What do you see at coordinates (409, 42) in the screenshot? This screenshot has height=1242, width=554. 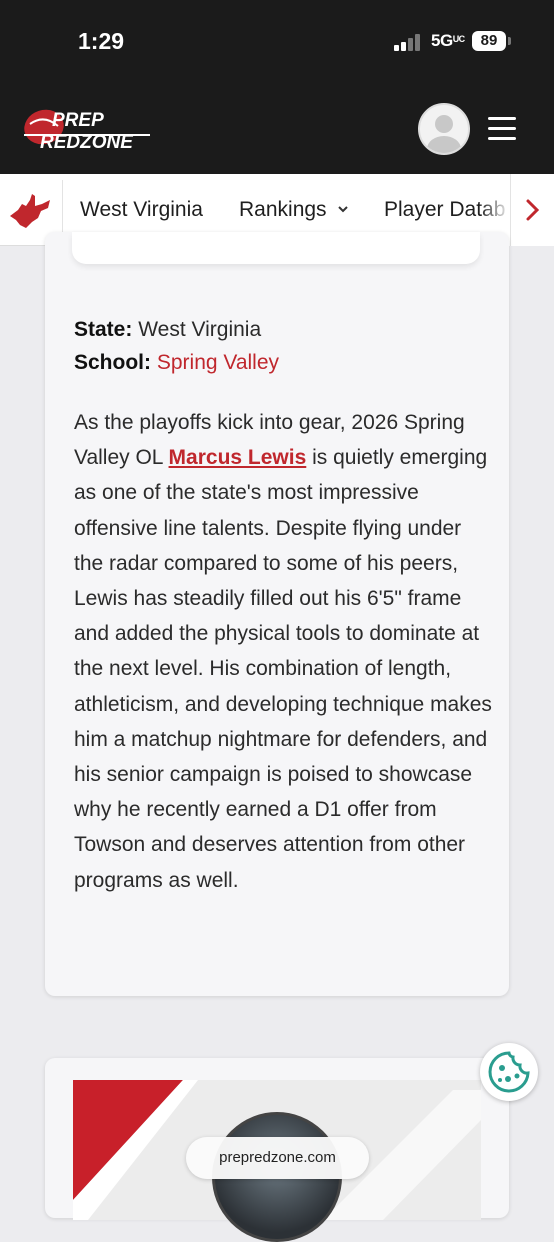 I see `signal-icon` at bounding box center [409, 42].